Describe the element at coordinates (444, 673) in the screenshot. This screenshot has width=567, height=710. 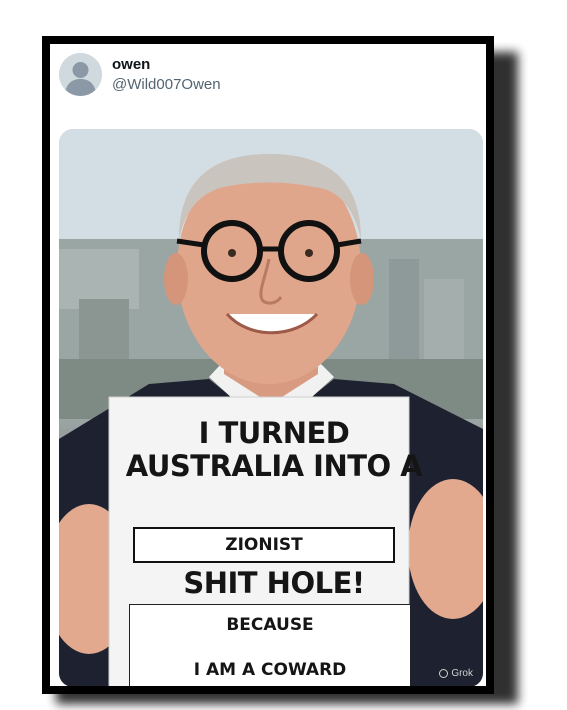
I see `grok-logo-icon` at that location.